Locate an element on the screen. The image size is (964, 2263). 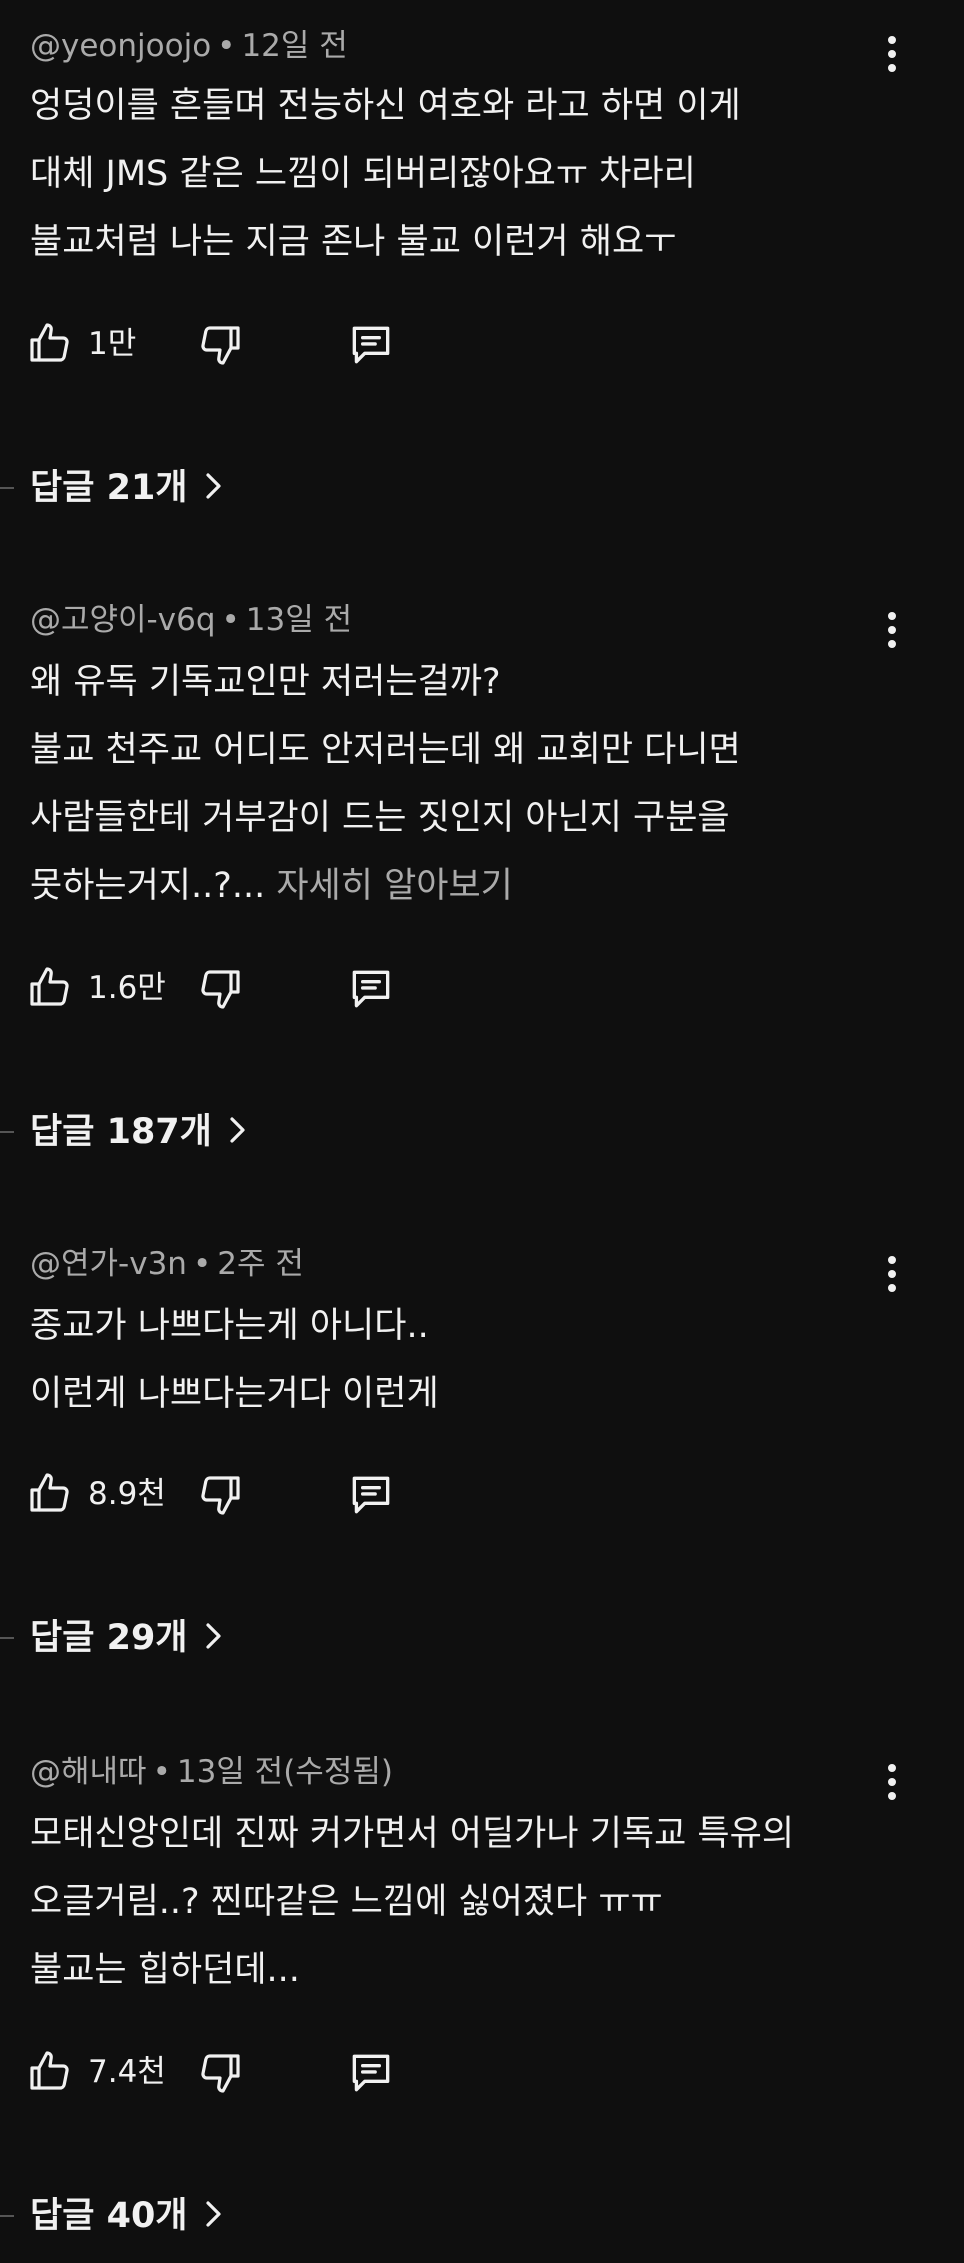
replies-label-wrap: 답글 40개 is located at coordinates (127, 2216).